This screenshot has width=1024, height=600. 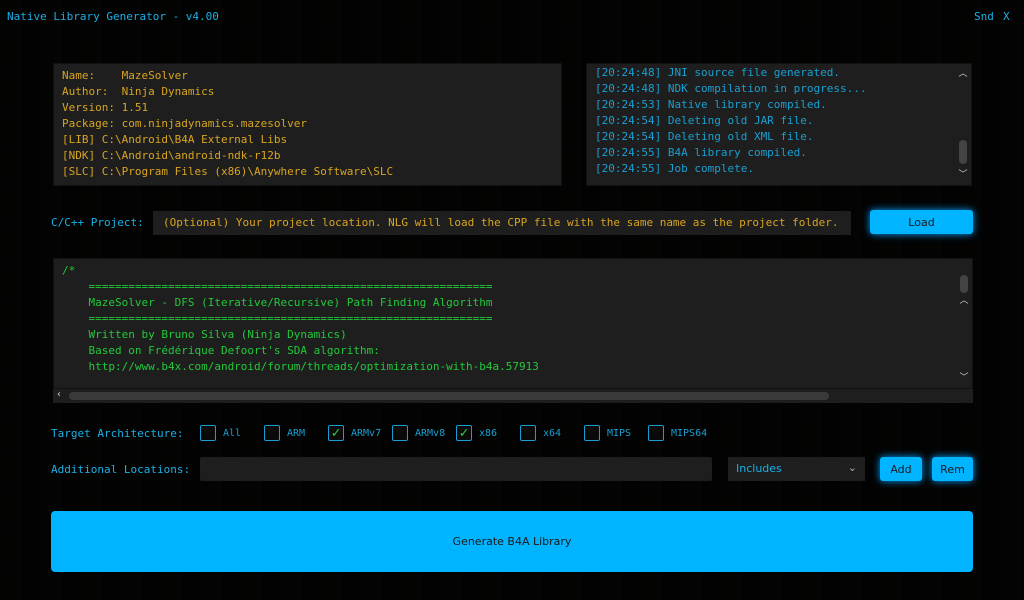 I want to click on target-architecture-label: Target Architecture:, so click(x=117, y=433).